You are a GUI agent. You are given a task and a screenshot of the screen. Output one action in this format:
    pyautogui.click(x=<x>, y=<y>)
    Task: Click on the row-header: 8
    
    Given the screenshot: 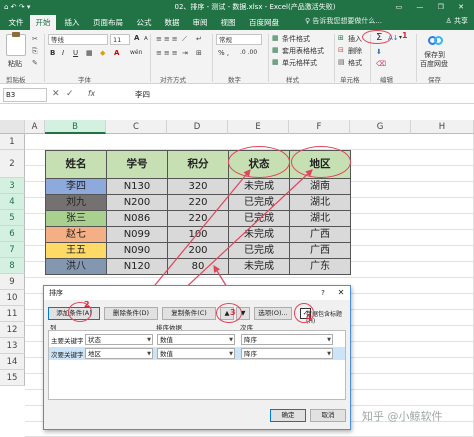 What is the action you would take?
    pyautogui.click(x=12, y=266)
    